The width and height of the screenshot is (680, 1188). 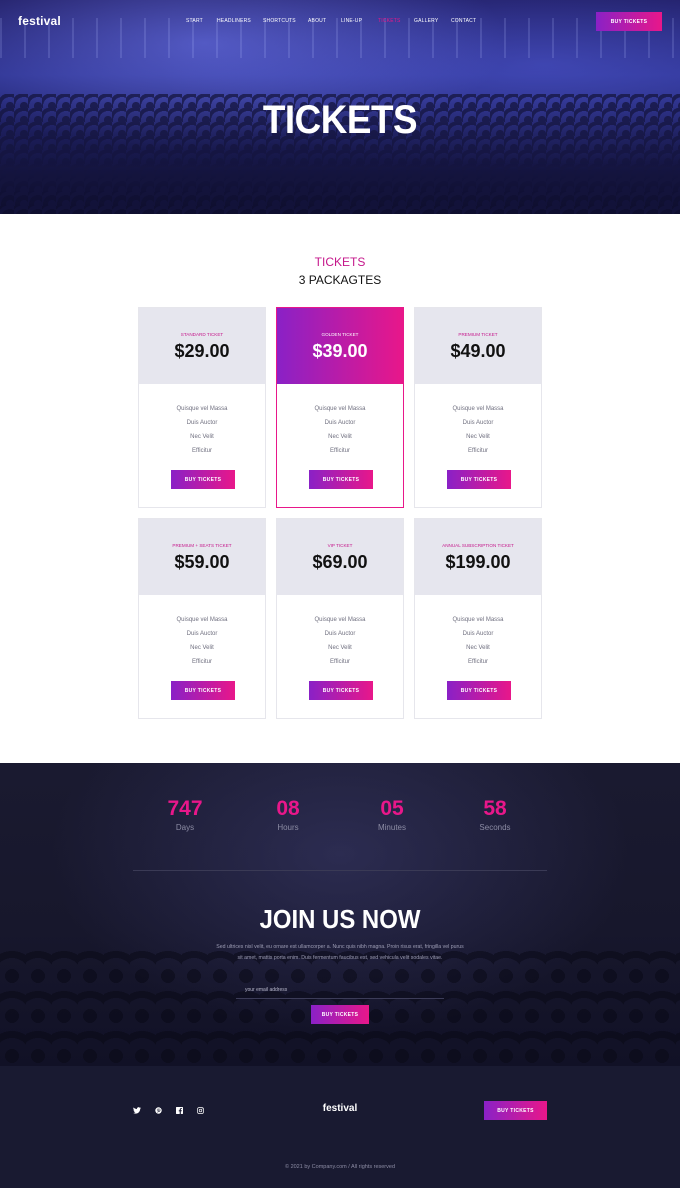 I want to click on card-header: Premium Ticket $49.00, so click(x=478, y=346).